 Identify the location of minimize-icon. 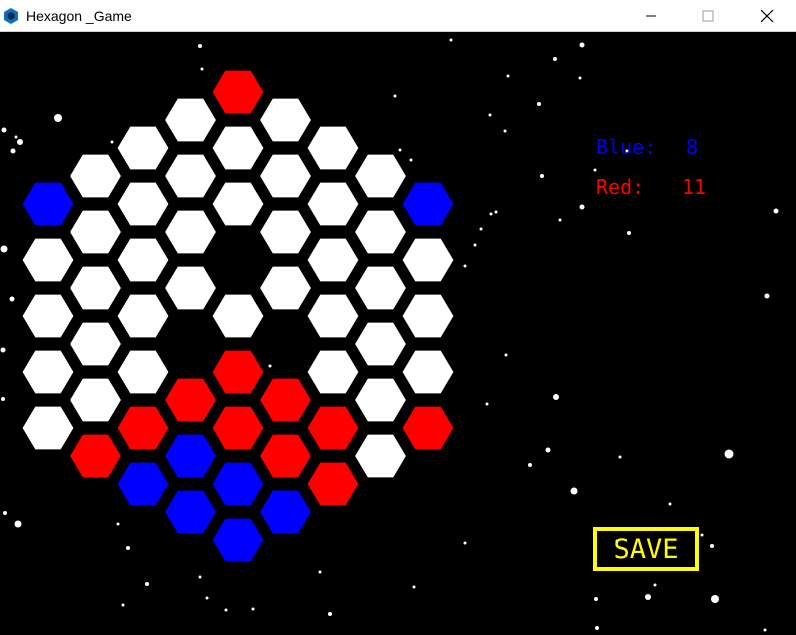
(651, 16).